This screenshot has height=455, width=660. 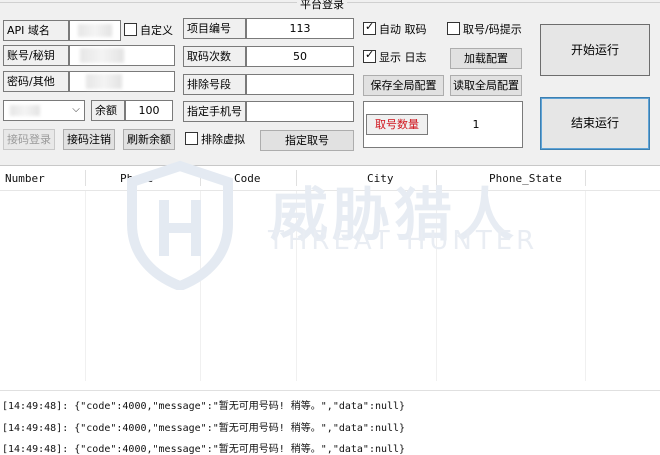 I want to click on password-label: 密码/其他, so click(x=36, y=81).